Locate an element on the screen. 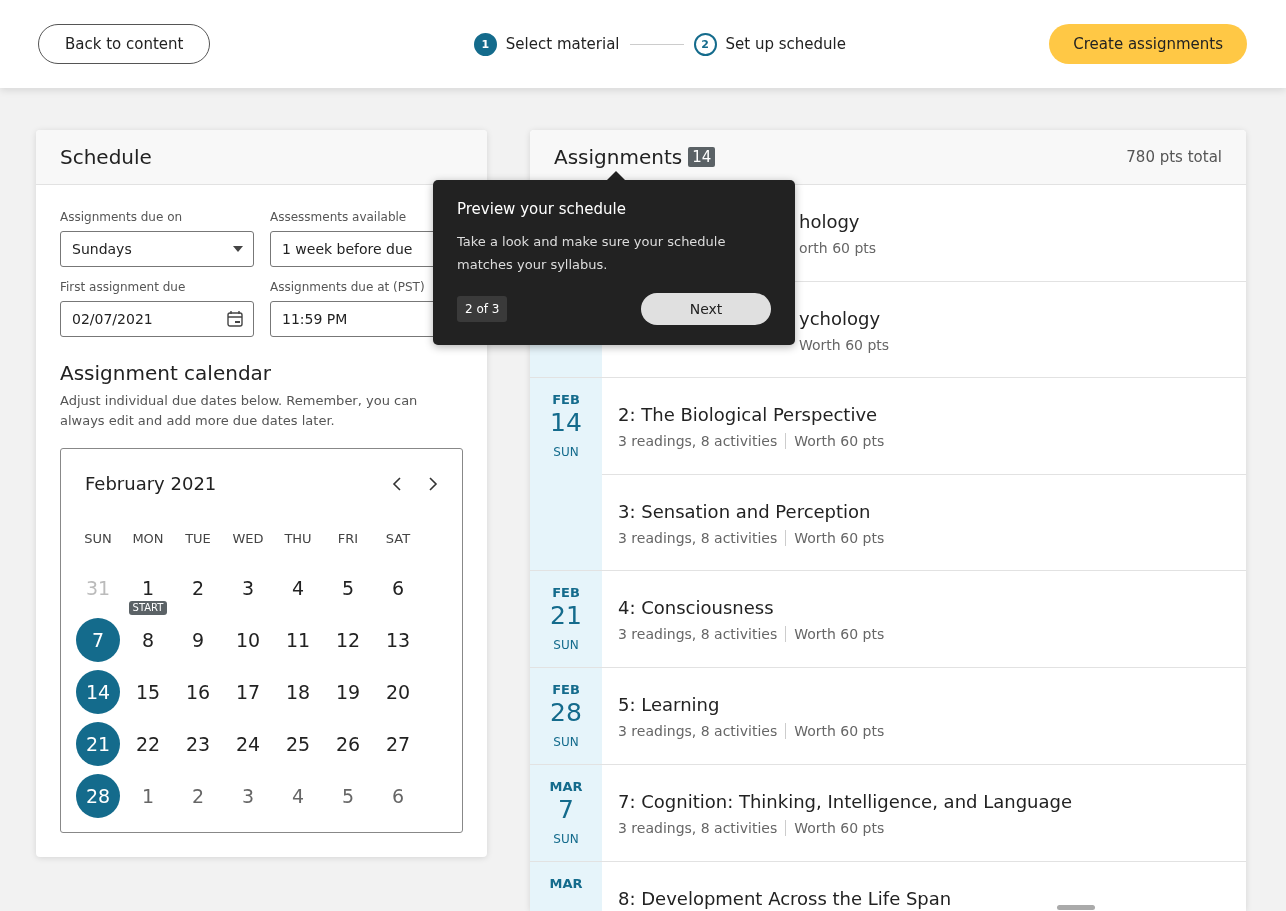 The height and width of the screenshot is (911, 1286). date-day: 14 is located at coordinates (566, 423).